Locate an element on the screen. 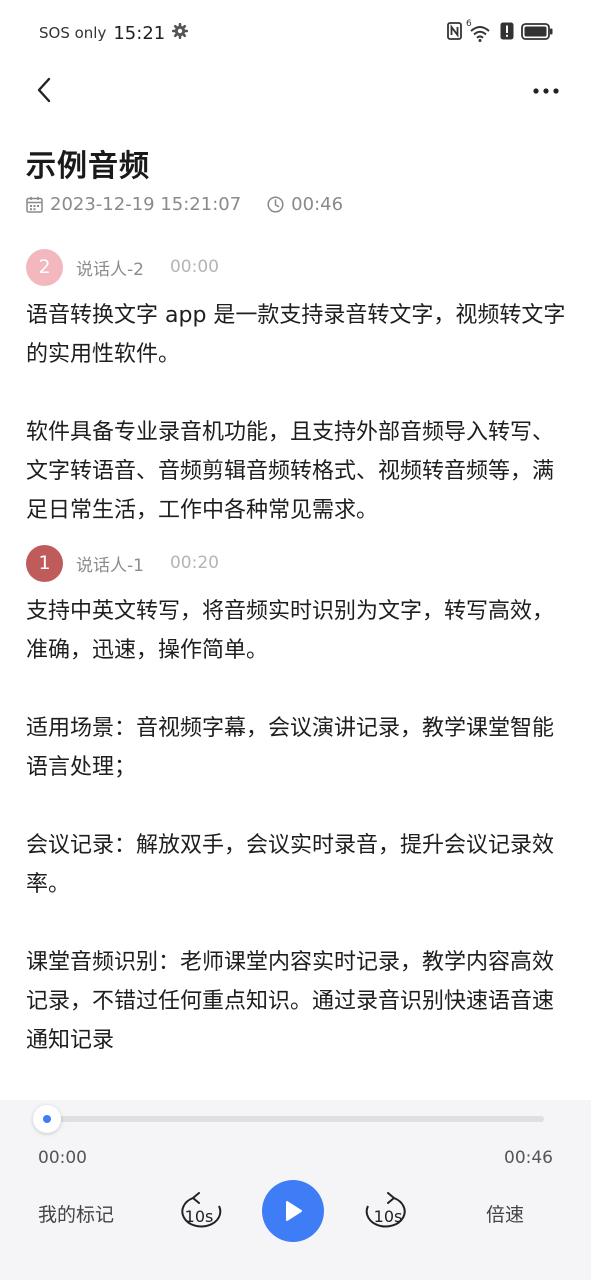 This screenshot has height=1280, width=591. transcript-paragraph: 支持中英文转写，将音频实时识别为文字，转写高效，准确，迅速，操作简单。 is located at coordinates (290, 631).